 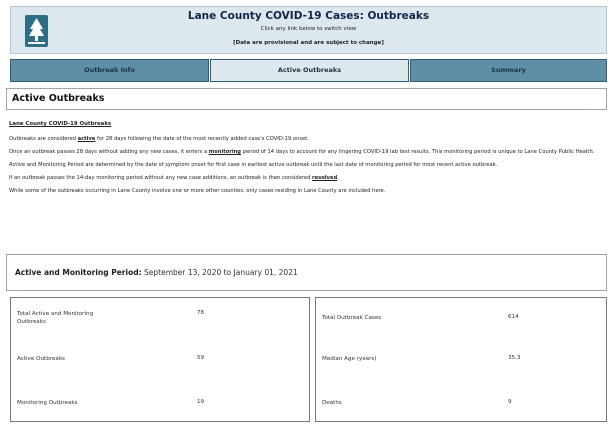 What do you see at coordinates (461, 329) in the screenshot?
I see `stat-row: Total Outbreak Cases 614` at bounding box center [461, 329].